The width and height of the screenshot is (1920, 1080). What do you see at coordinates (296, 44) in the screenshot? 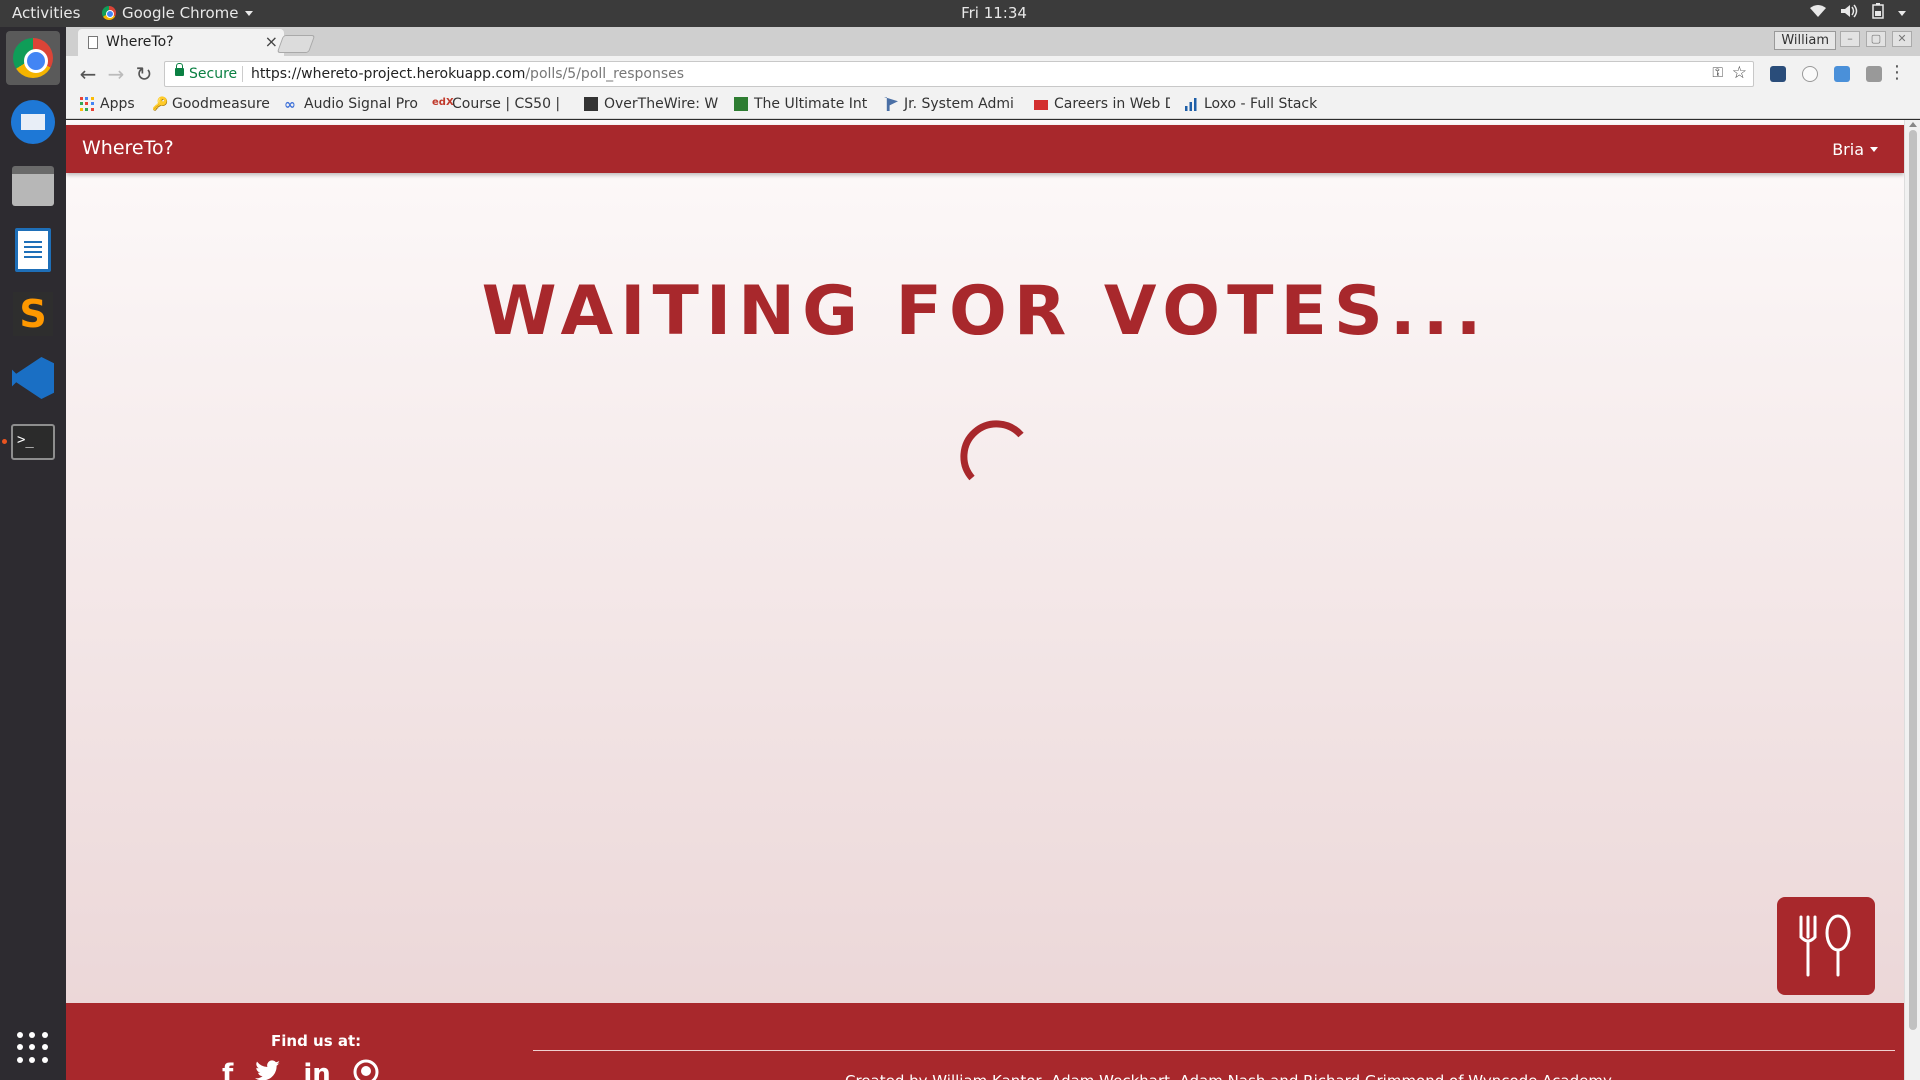
I see `new-tab-button` at bounding box center [296, 44].